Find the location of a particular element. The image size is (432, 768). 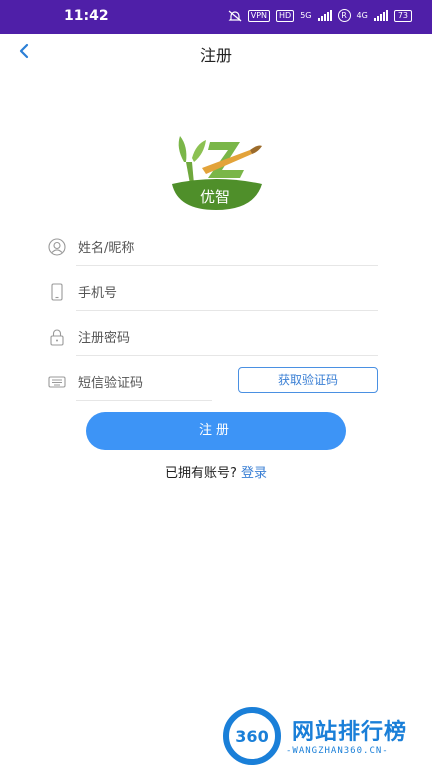

watermark-badge: 360 is located at coordinates (251, 736).